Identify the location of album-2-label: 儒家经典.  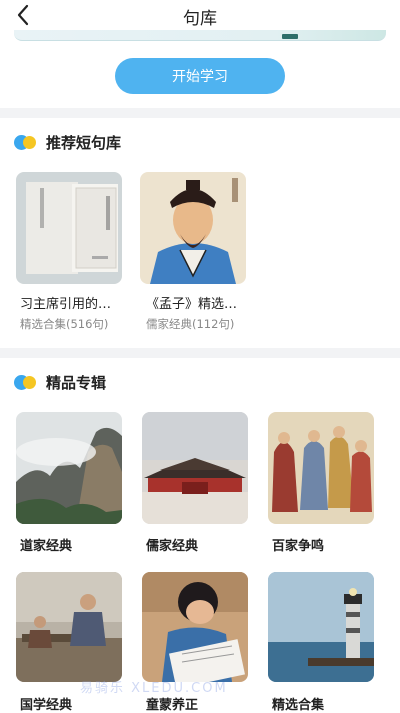
(172, 544).